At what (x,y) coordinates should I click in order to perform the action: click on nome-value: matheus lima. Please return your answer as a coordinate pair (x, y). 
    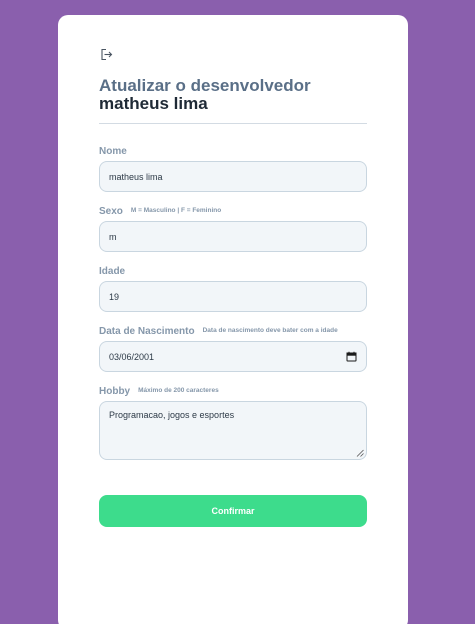
    Looking at the image, I should click on (136, 176).